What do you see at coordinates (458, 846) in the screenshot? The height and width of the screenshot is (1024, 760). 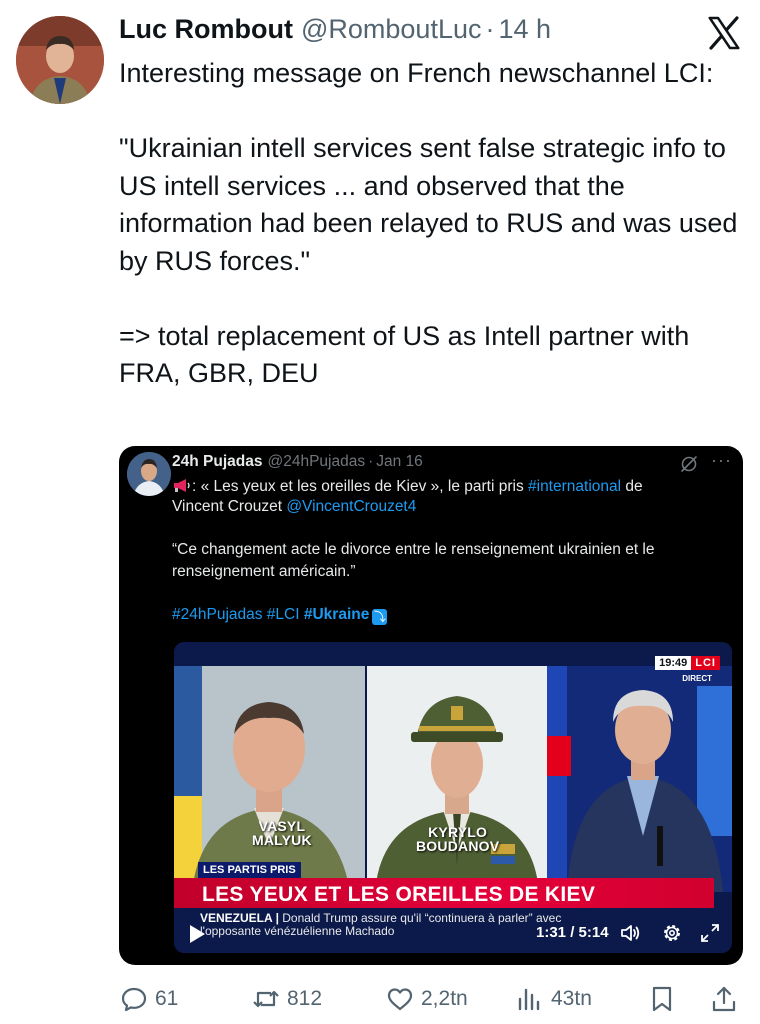 I see `caption-middle-line-2: BOUDANOV` at bounding box center [458, 846].